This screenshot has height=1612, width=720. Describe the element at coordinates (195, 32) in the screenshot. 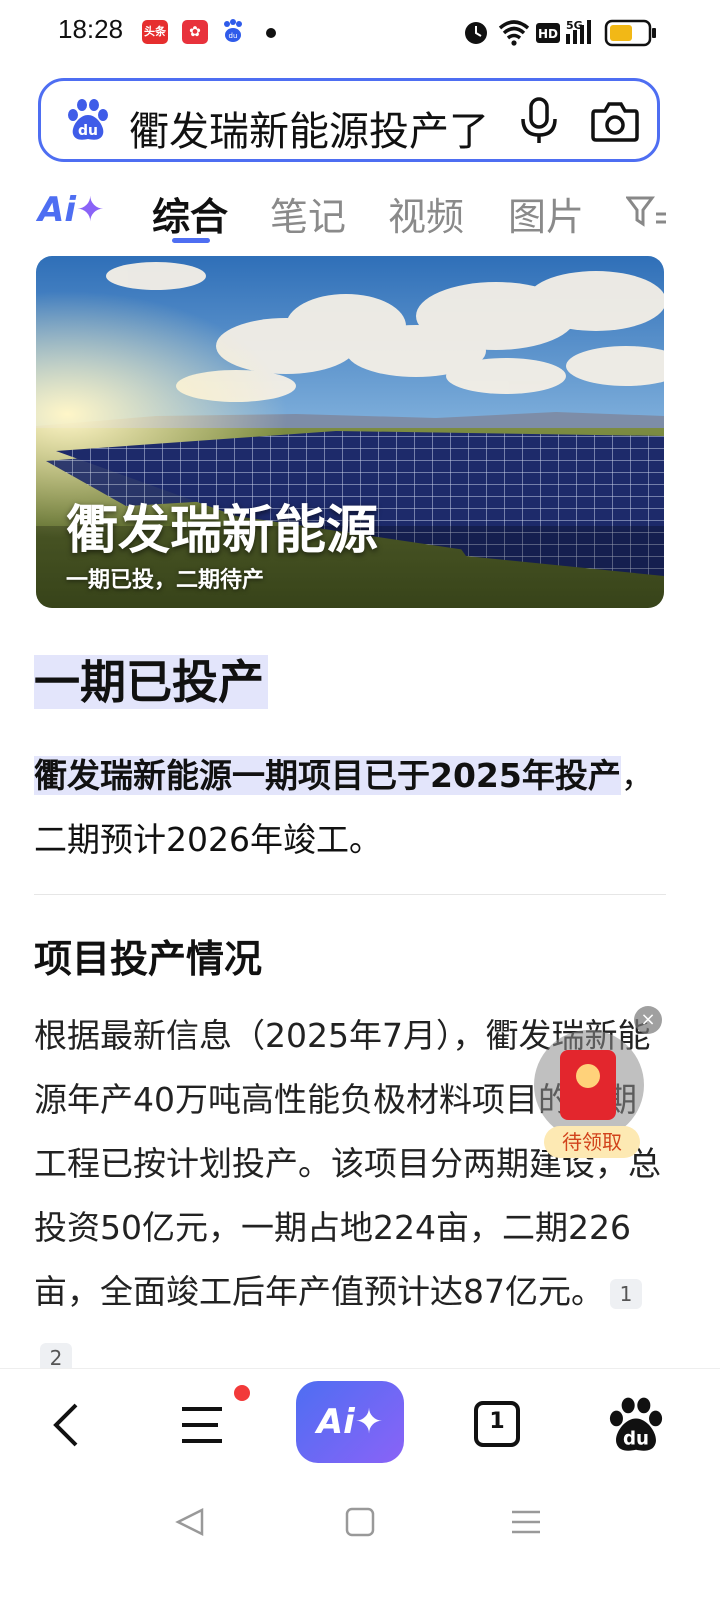

I see `app-notification-icon: ✿` at that location.